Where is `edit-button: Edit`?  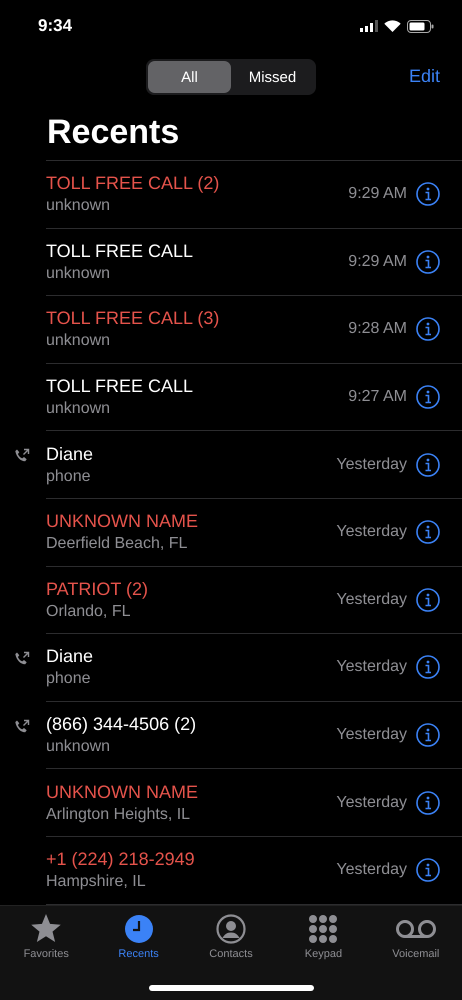 edit-button: Edit is located at coordinates (424, 76).